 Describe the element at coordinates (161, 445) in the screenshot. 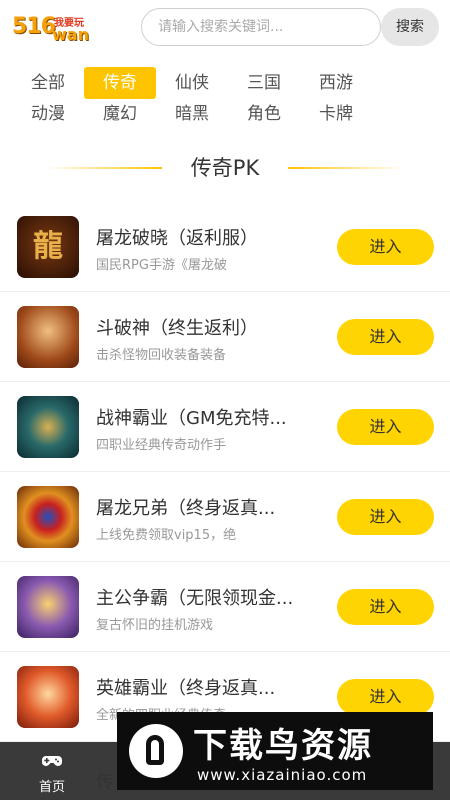

I see `game-desc: 四职业经典传奇动作手` at that location.